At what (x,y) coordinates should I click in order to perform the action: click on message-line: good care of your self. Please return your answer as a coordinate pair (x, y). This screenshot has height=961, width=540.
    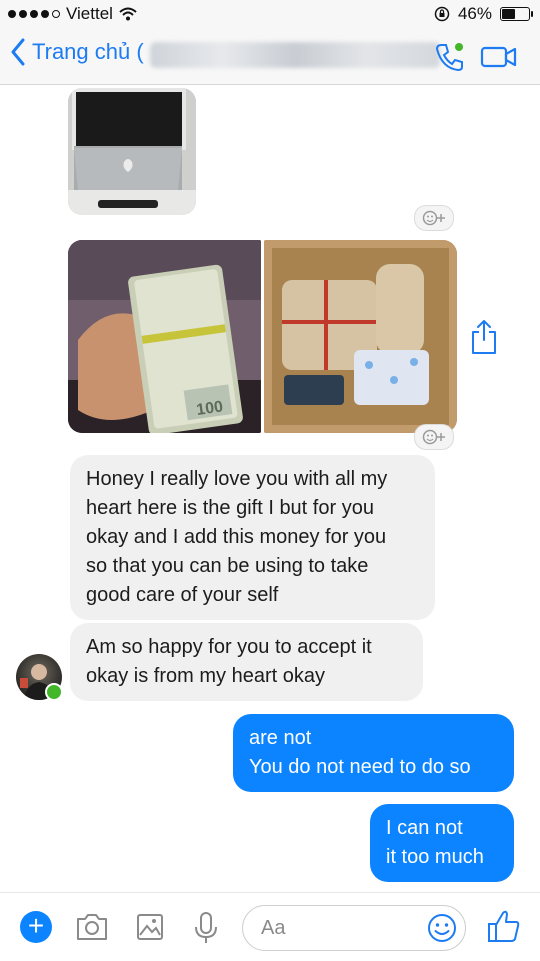
    Looking at the image, I should click on (182, 595).